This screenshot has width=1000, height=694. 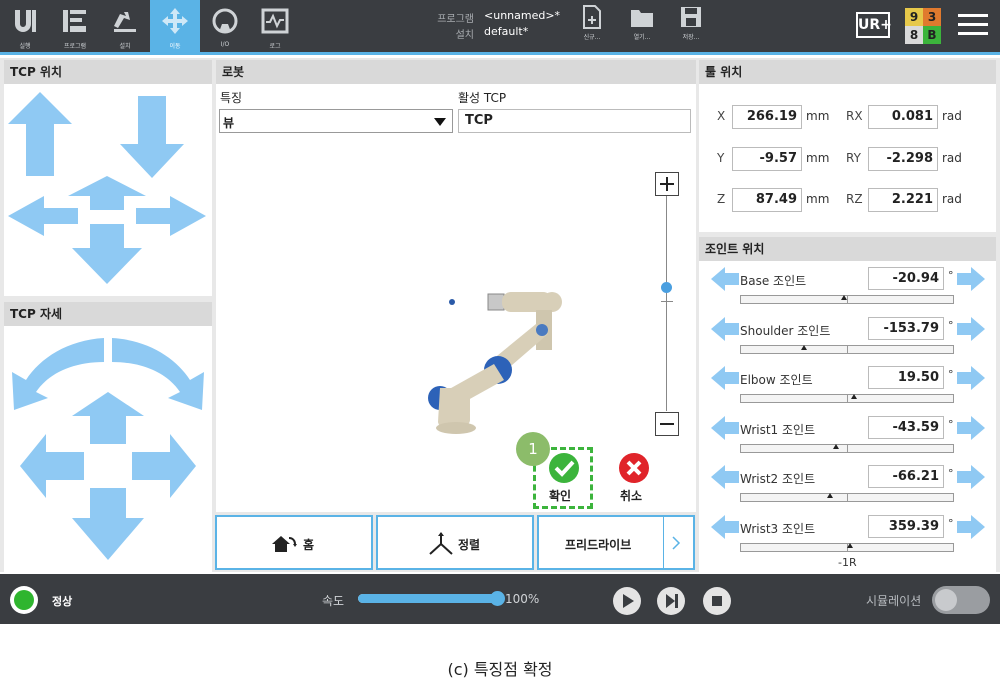 I want to click on nav-move: 이동, so click(x=175, y=26).